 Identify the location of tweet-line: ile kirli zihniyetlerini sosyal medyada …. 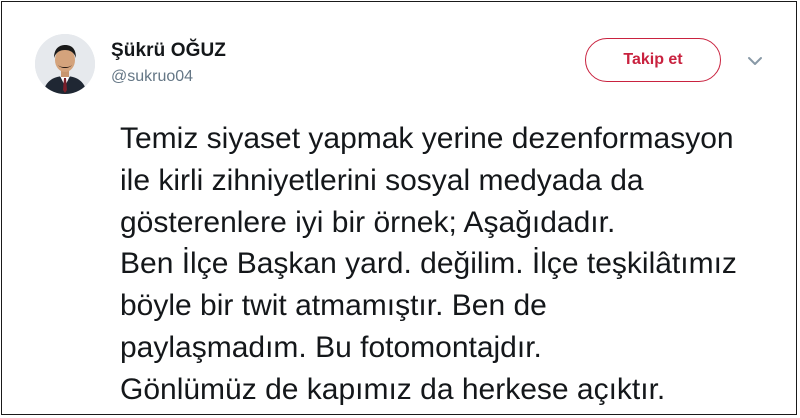
(382, 180).